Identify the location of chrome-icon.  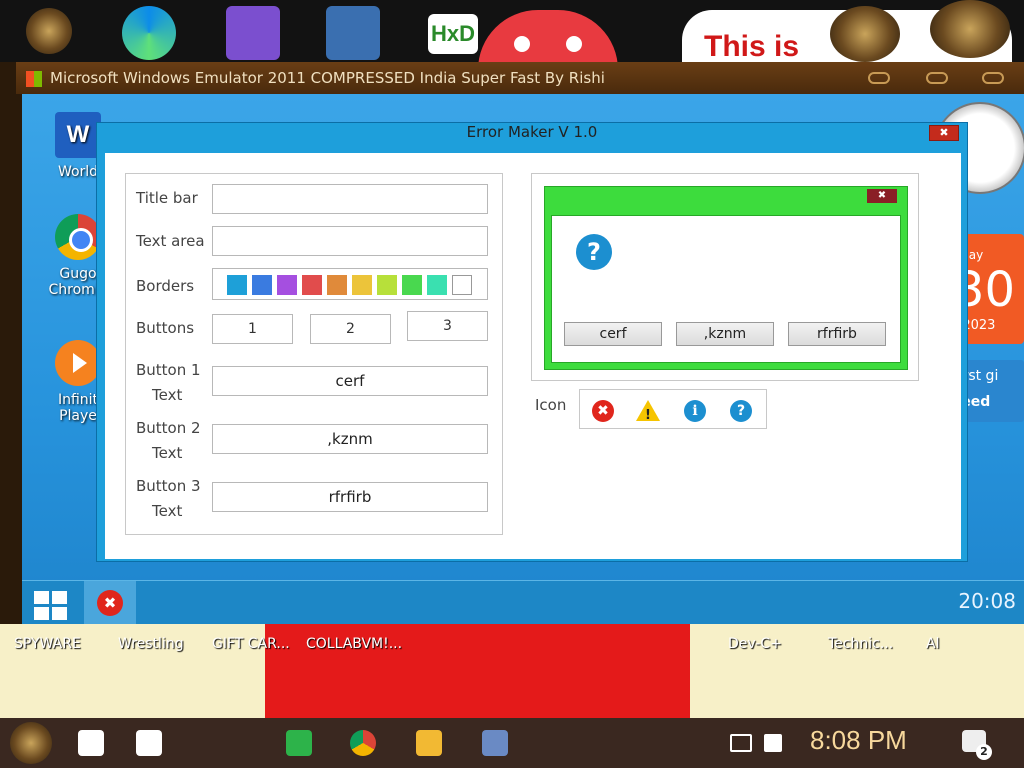
(363, 743).